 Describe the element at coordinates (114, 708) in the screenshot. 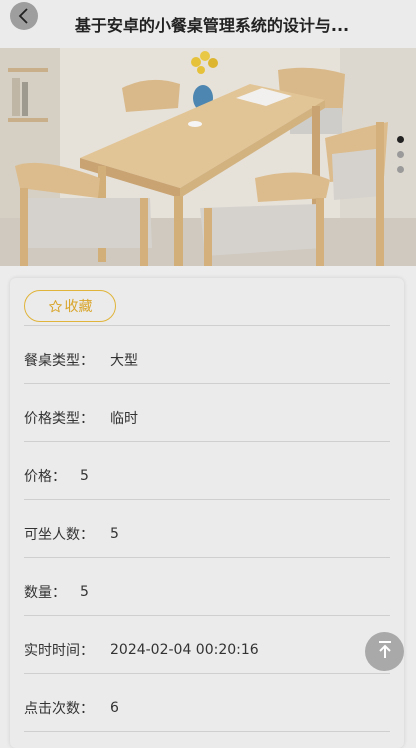

I see `field-value: 6` at that location.